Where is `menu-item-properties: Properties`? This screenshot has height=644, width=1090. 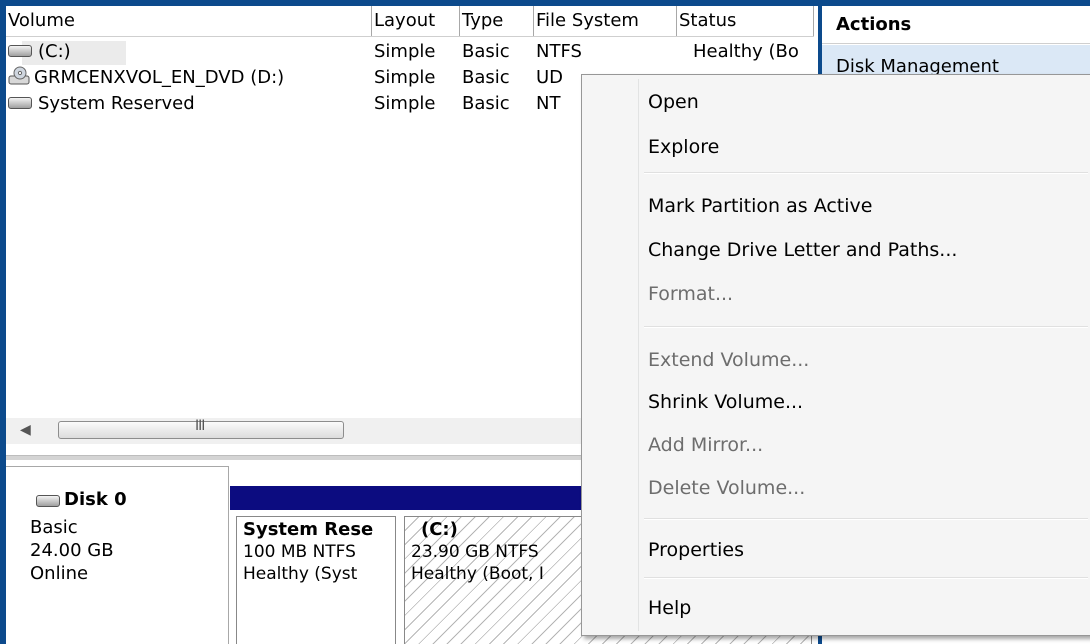 menu-item-properties: Properties is located at coordinates (696, 550).